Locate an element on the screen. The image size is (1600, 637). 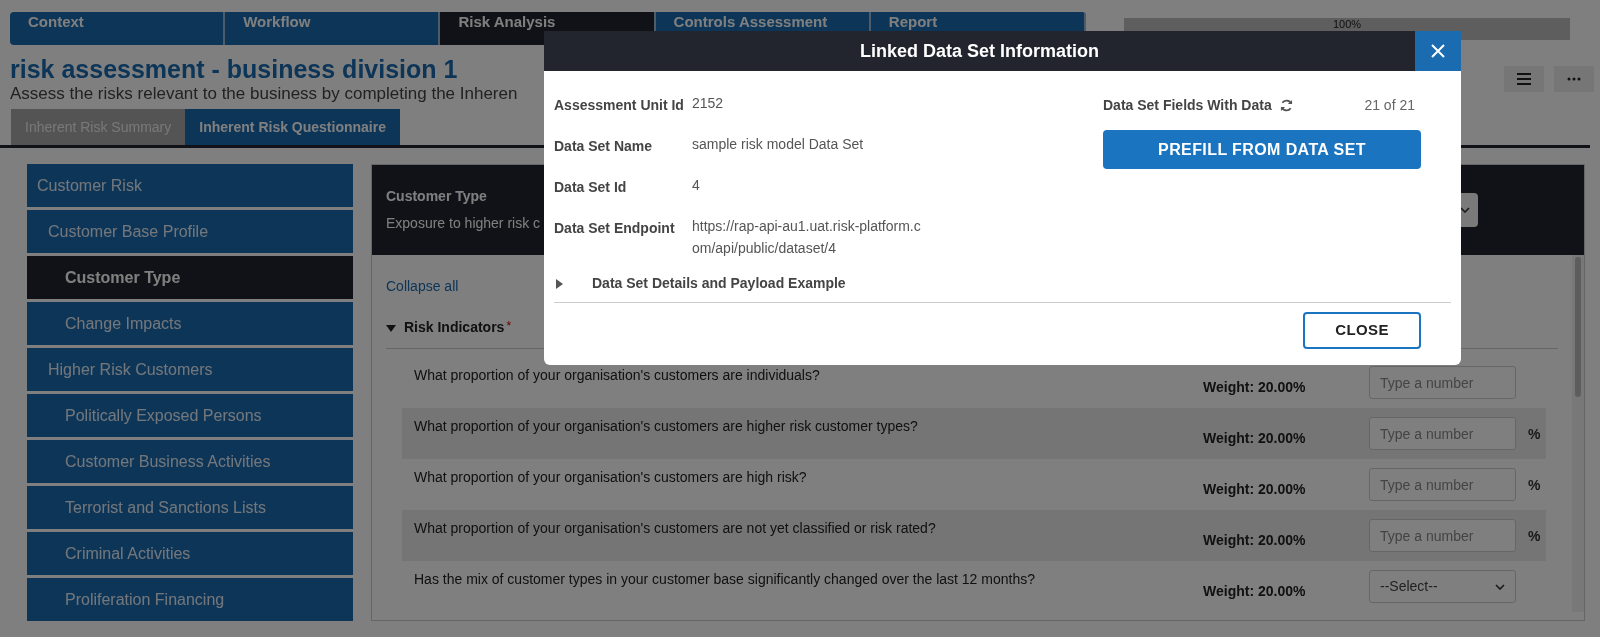
sidebar-item: Higher Risk Customers is located at coordinates (190, 369).